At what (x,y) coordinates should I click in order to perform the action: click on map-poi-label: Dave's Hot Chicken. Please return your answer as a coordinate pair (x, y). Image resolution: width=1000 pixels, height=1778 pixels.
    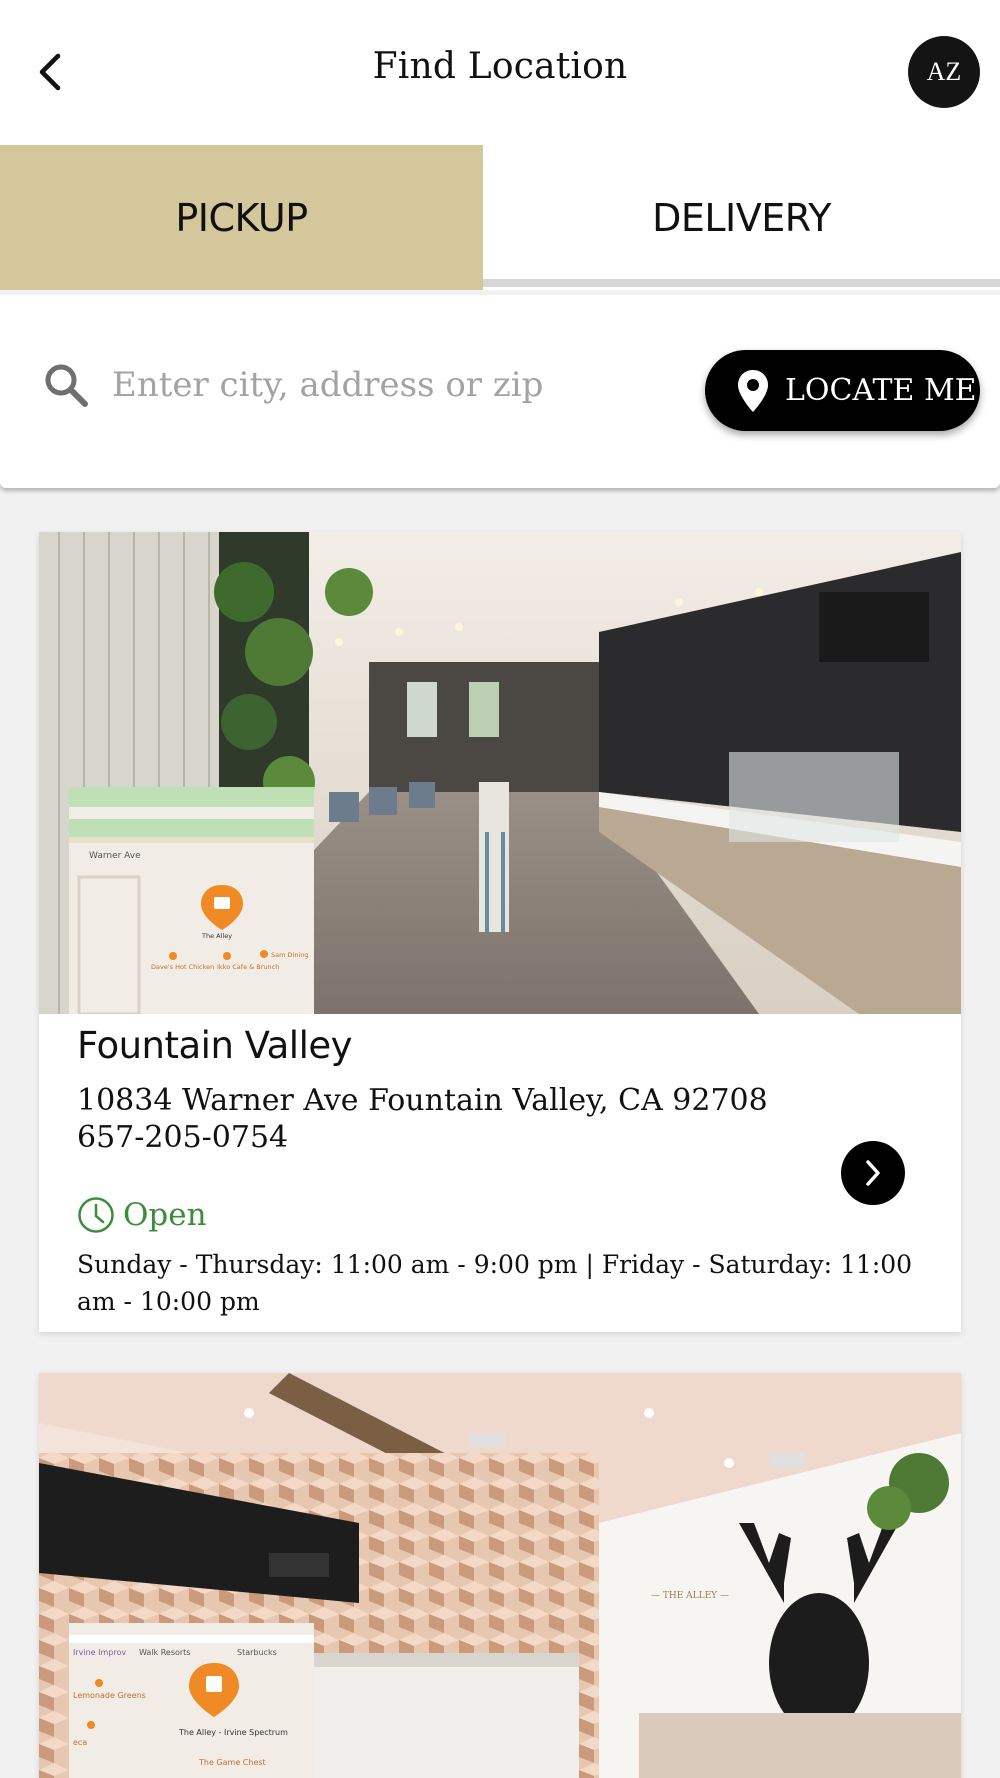
    Looking at the image, I should click on (182, 967).